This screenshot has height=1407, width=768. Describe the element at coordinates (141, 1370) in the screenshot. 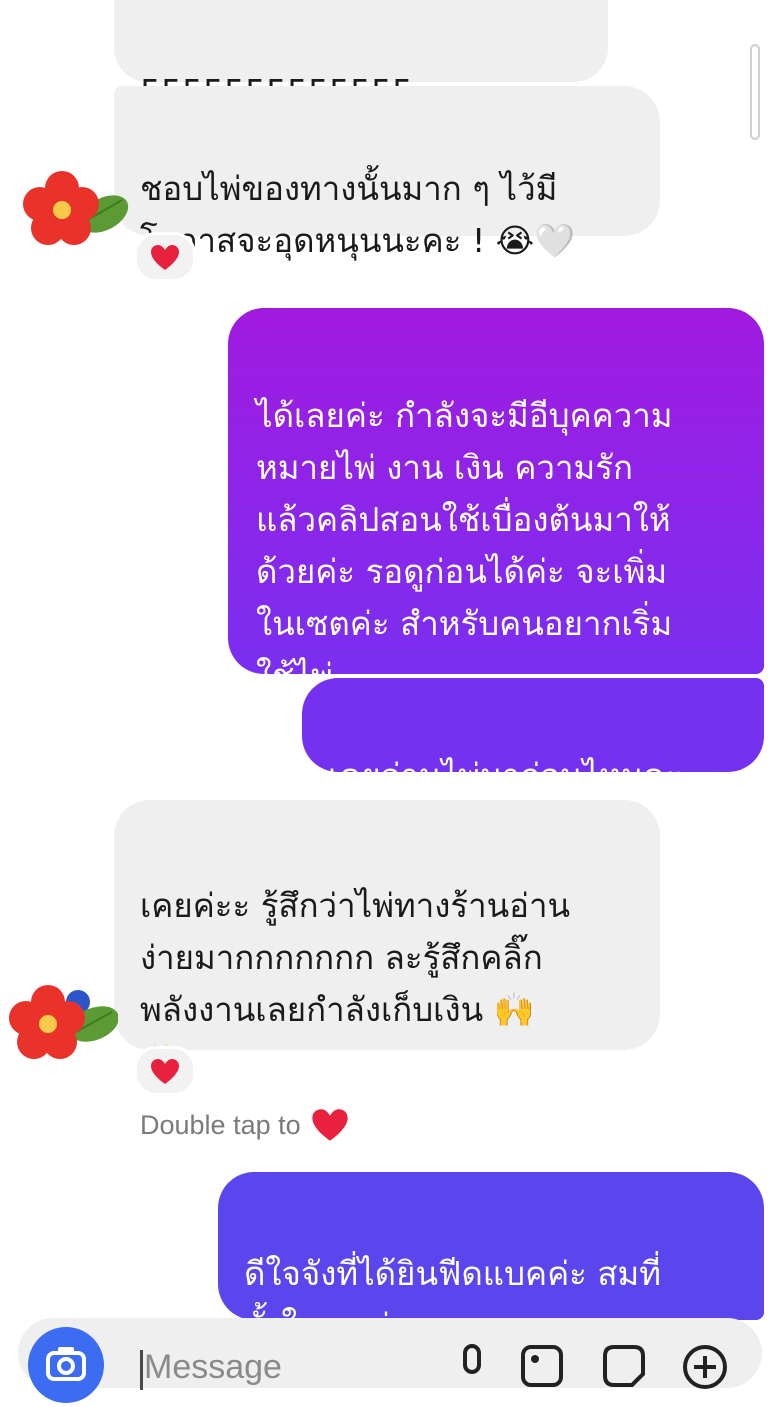

I see `text-cursor` at that location.